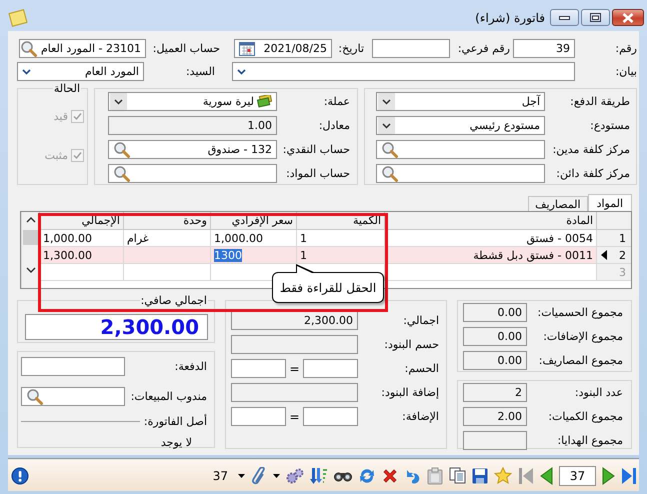  What do you see at coordinates (31, 270) in the screenshot?
I see `scroll-down-icon` at bounding box center [31, 270].